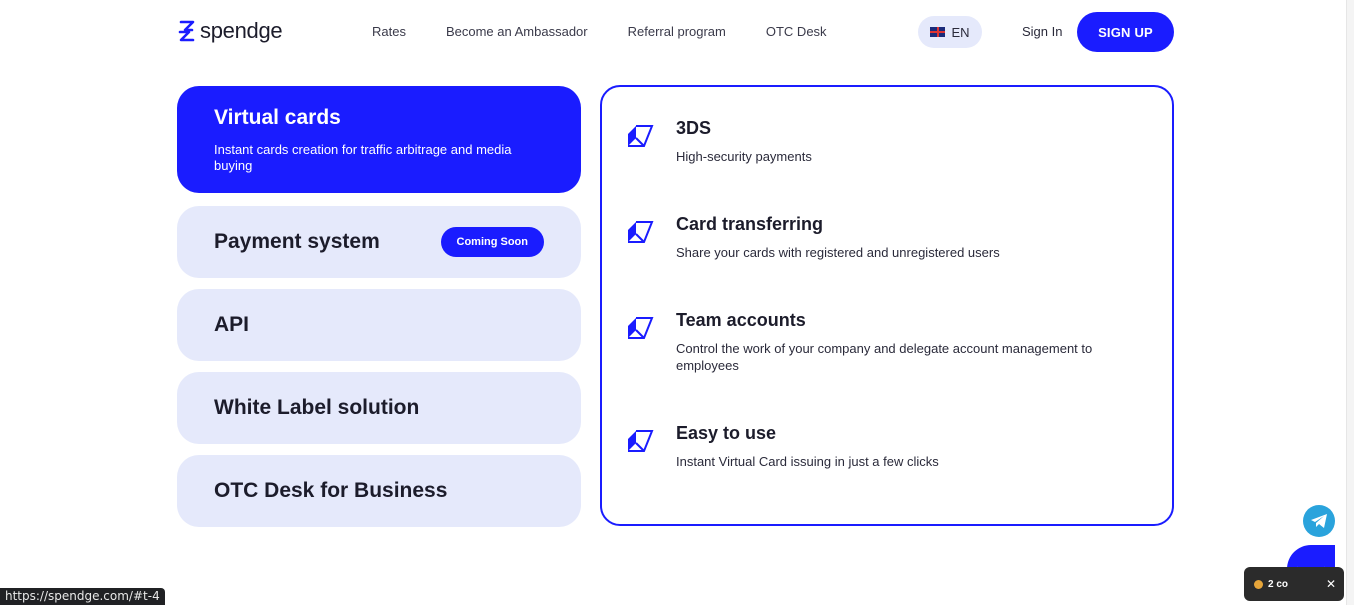 The image size is (1354, 605). What do you see at coordinates (1042, 31) in the screenshot?
I see `sign-in-link: Sign In` at bounding box center [1042, 31].